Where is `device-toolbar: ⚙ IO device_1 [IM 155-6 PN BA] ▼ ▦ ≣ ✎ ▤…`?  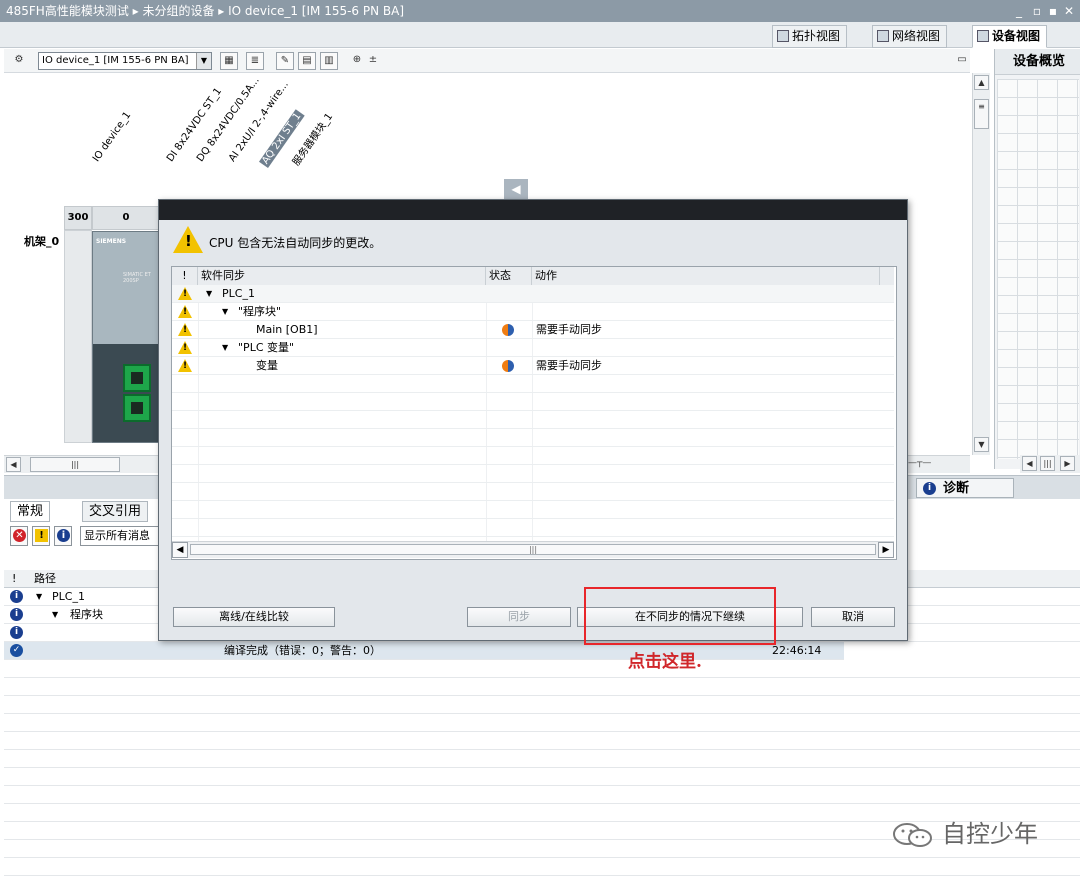
device-toolbar: ⚙ IO device_1 [IM 155-6 PN BA] ▼ ▦ ≣ ✎ ▤… is located at coordinates (487, 61).